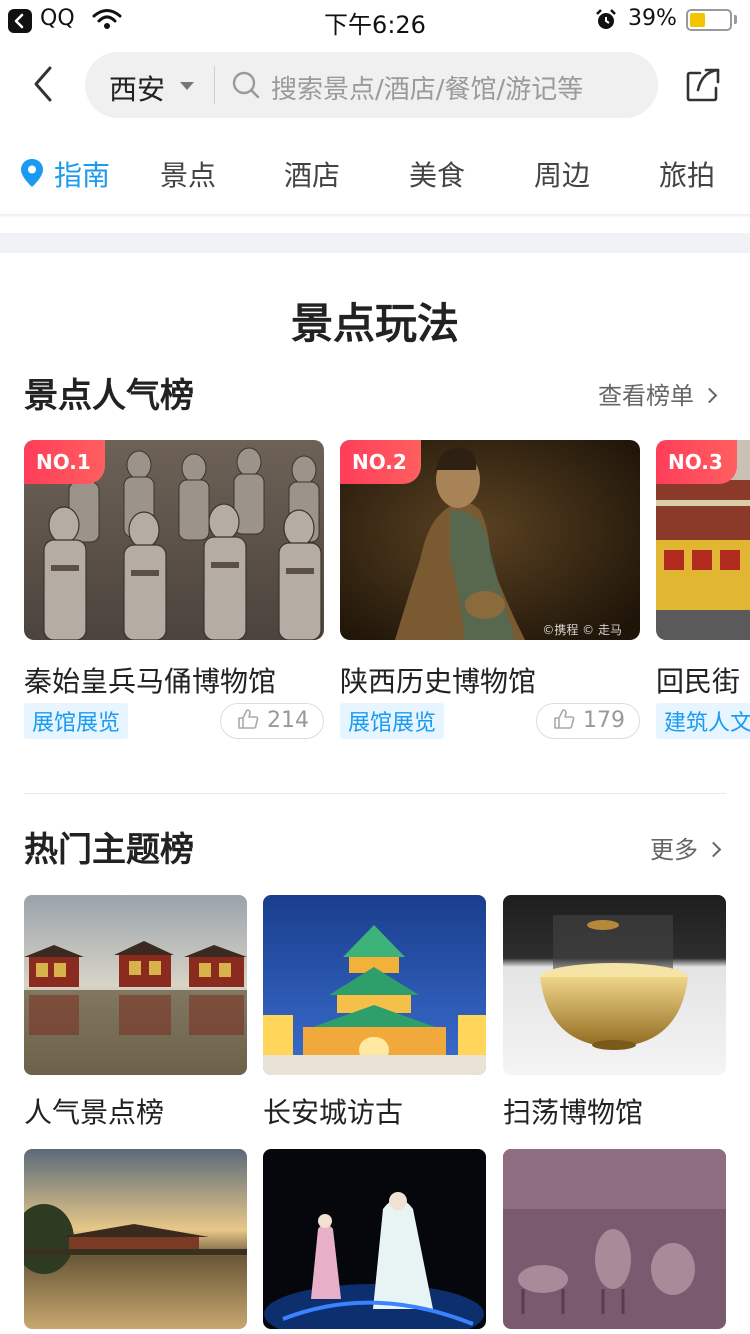 The image size is (750, 1334). I want to click on tang-paradise-photo, so click(135, 985).